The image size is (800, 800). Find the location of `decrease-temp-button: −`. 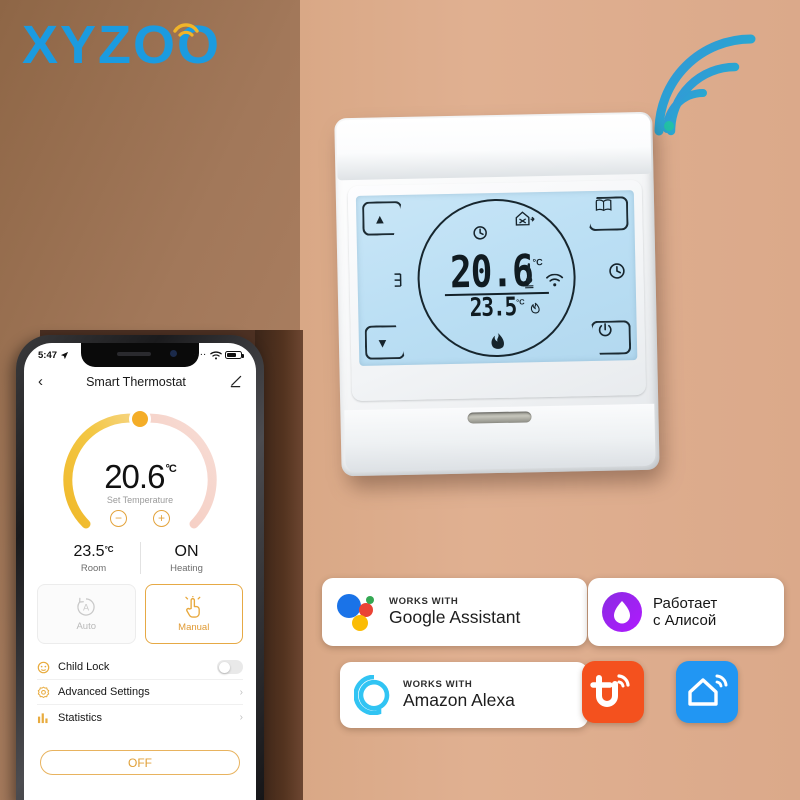

decrease-temp-button: − is located at coordinates (118, 518).